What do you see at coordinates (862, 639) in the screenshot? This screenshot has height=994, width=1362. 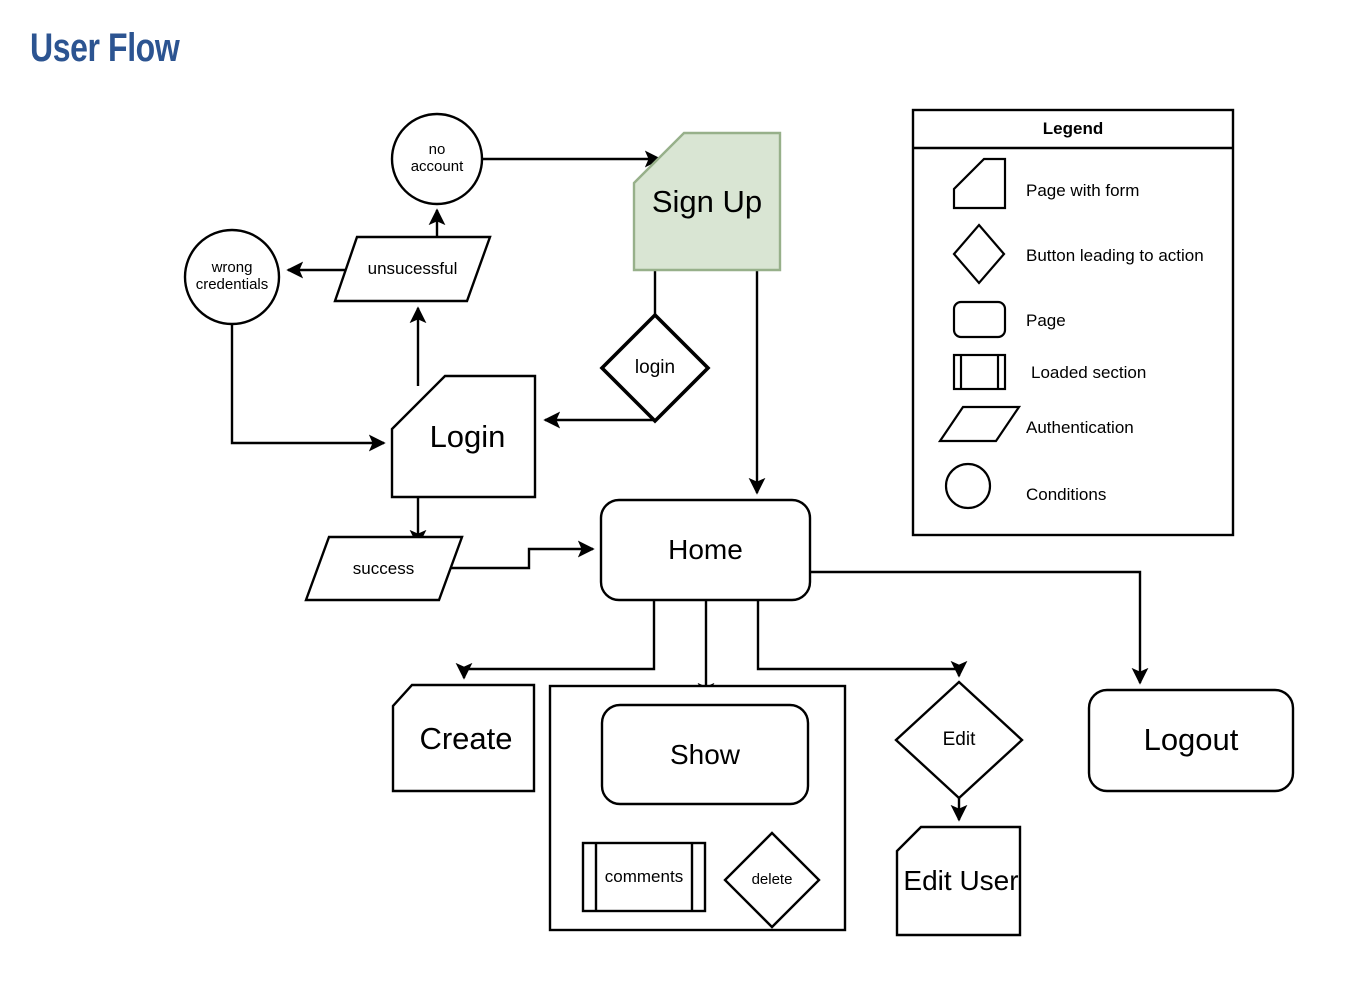 I see `edge-home-to-edit` at bounding box center [862, 639].